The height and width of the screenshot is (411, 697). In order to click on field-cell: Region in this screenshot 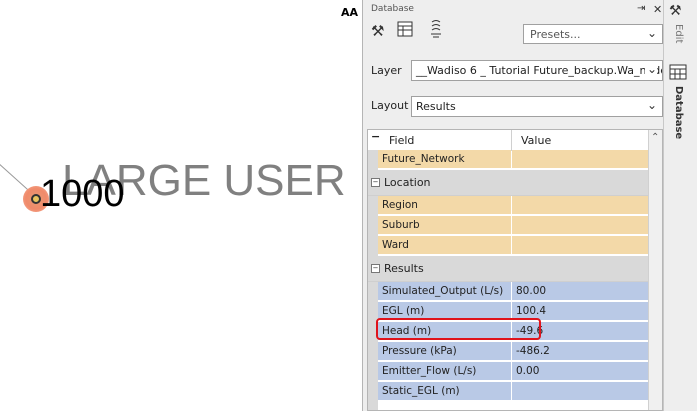, I will do `click(444, 205)`.